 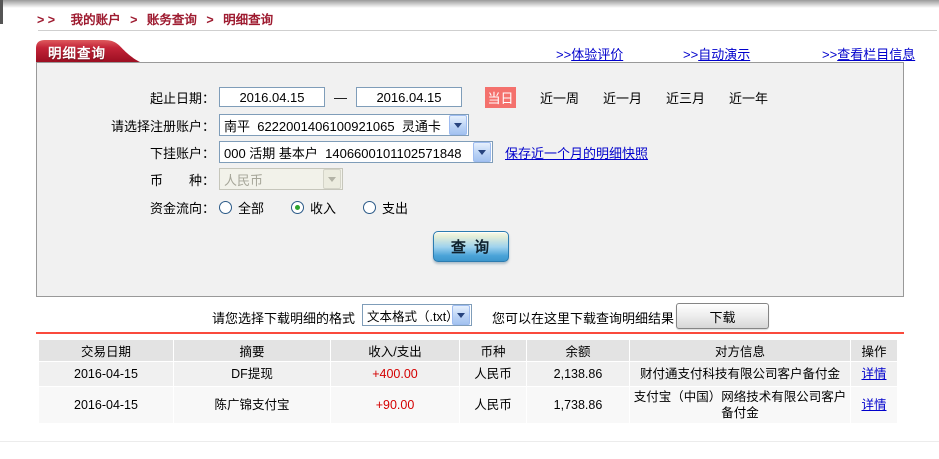 I want to click on download-button: 下载, so click(x=722, y=316).